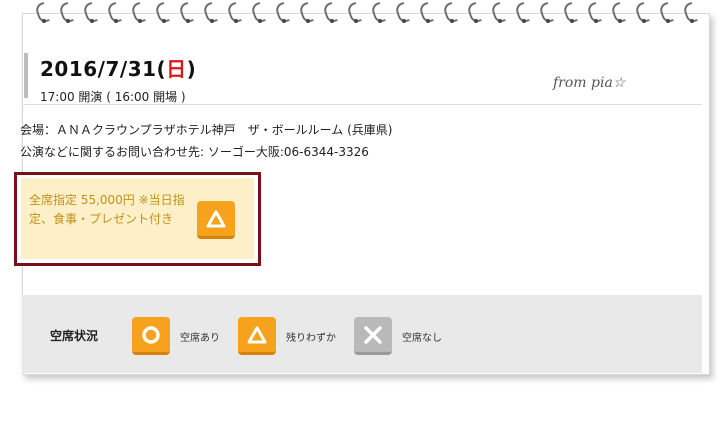 Image resolution: width=728 pixels, height=424 pixels. Describe the element at coordinates (589, 83) in the screenshot. I see `source-signature: from pia☆` at that location.